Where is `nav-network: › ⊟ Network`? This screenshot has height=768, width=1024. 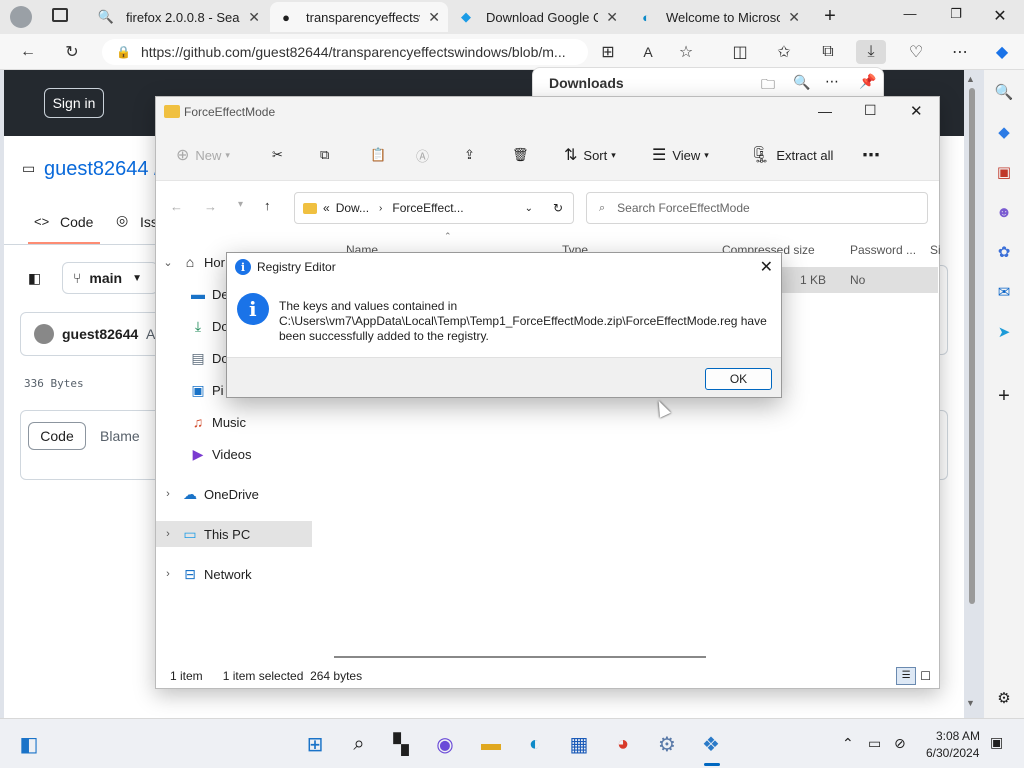 nav-network: › ⊟ Network is located at coordinates (234, 574).